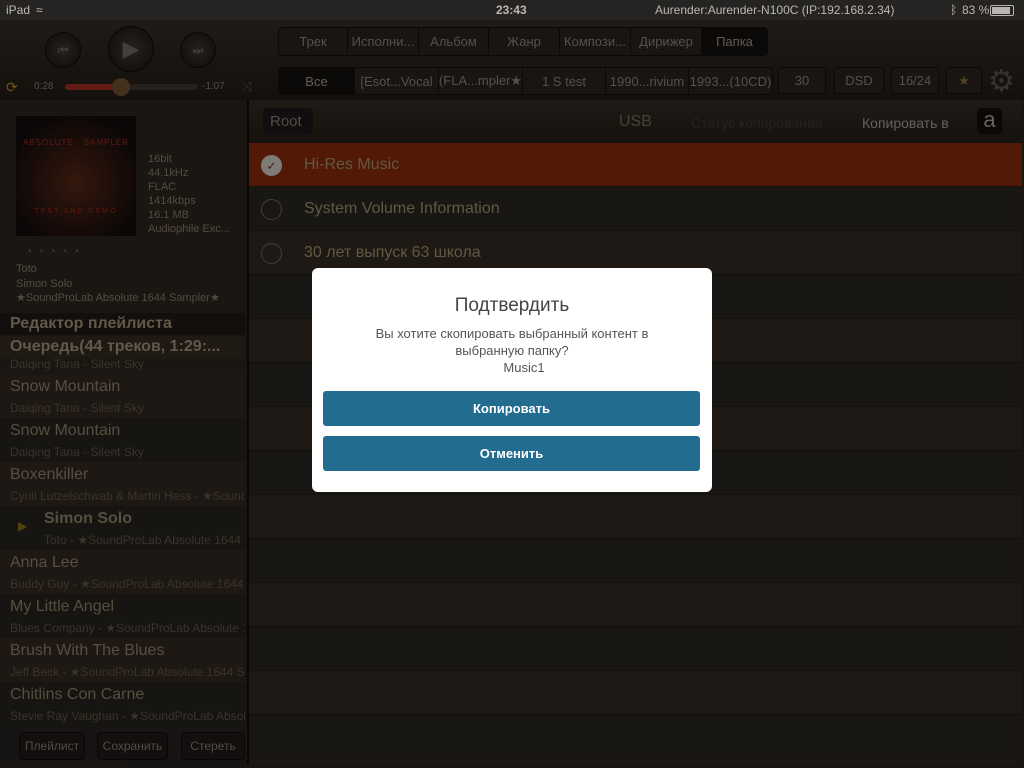 The image size is (1024, 768). Describe the element at coordinates (511, 408) in the screenshot. I see `copy-confirm-button: Копировать` at that location.